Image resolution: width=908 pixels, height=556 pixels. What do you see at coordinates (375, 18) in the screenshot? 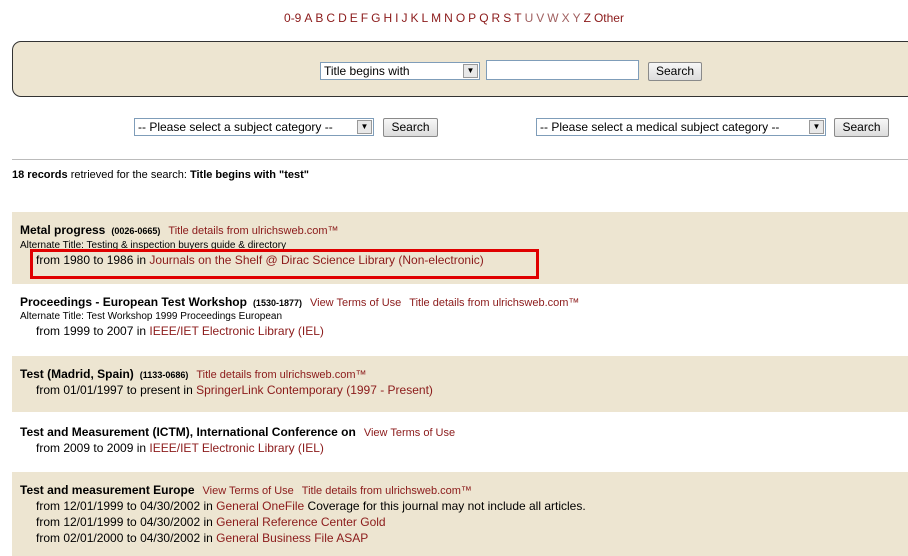
I see `alpha-link-g: G` at bounding box center [375, 18].